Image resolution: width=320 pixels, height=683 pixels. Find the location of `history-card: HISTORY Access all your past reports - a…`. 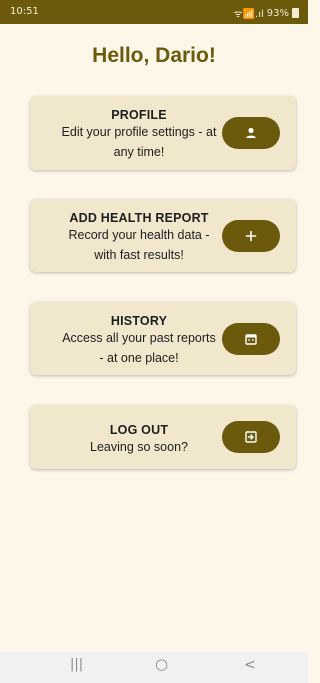

history-card: HISTORY Access all your past reports - a… is located at coordinates (163, 338).